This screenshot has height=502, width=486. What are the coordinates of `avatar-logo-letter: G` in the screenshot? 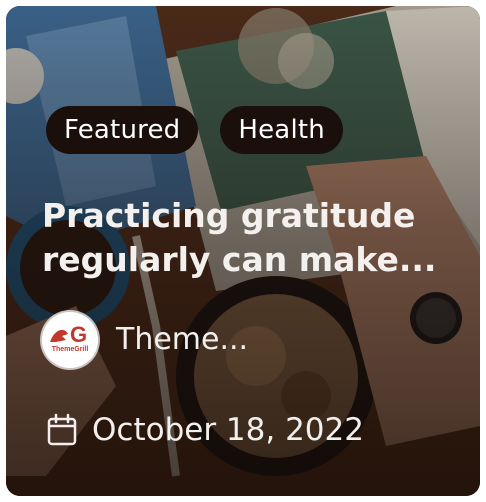 It's located at (79, 334).